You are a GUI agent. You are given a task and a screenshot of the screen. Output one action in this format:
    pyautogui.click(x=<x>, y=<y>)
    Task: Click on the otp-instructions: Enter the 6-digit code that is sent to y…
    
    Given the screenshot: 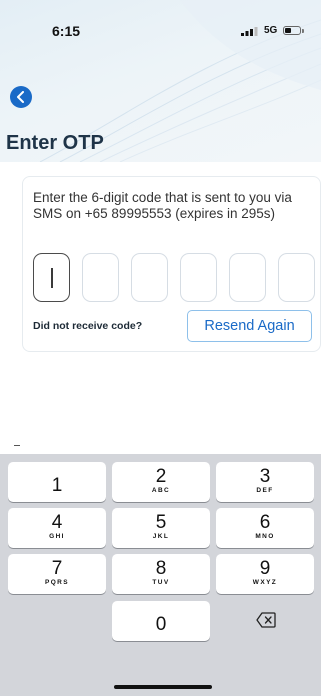 What is the action you would take?
    pyautogui.click(x=162, y=205)
    